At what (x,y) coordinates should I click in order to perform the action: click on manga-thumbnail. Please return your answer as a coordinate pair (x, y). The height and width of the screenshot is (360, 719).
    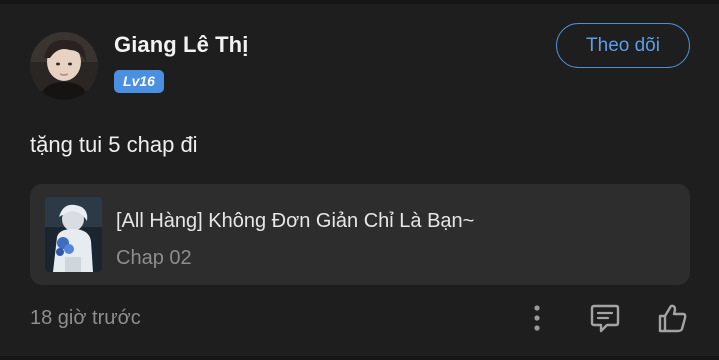
    Looking at the image, I should click on (73, 234).